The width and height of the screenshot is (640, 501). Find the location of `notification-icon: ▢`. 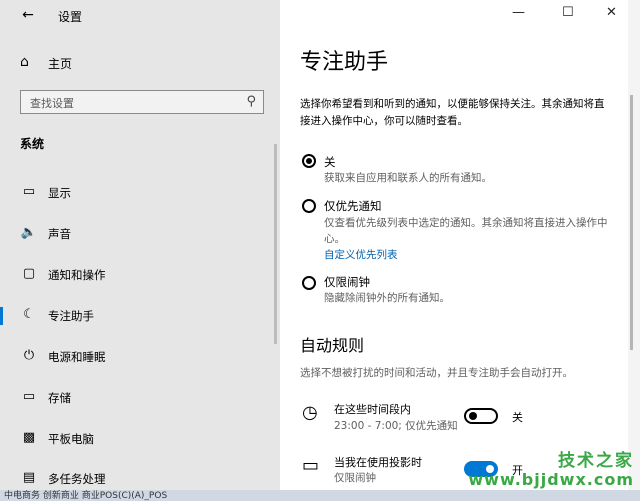

notification-icon: ▢ is located at coordinates (29, 273).